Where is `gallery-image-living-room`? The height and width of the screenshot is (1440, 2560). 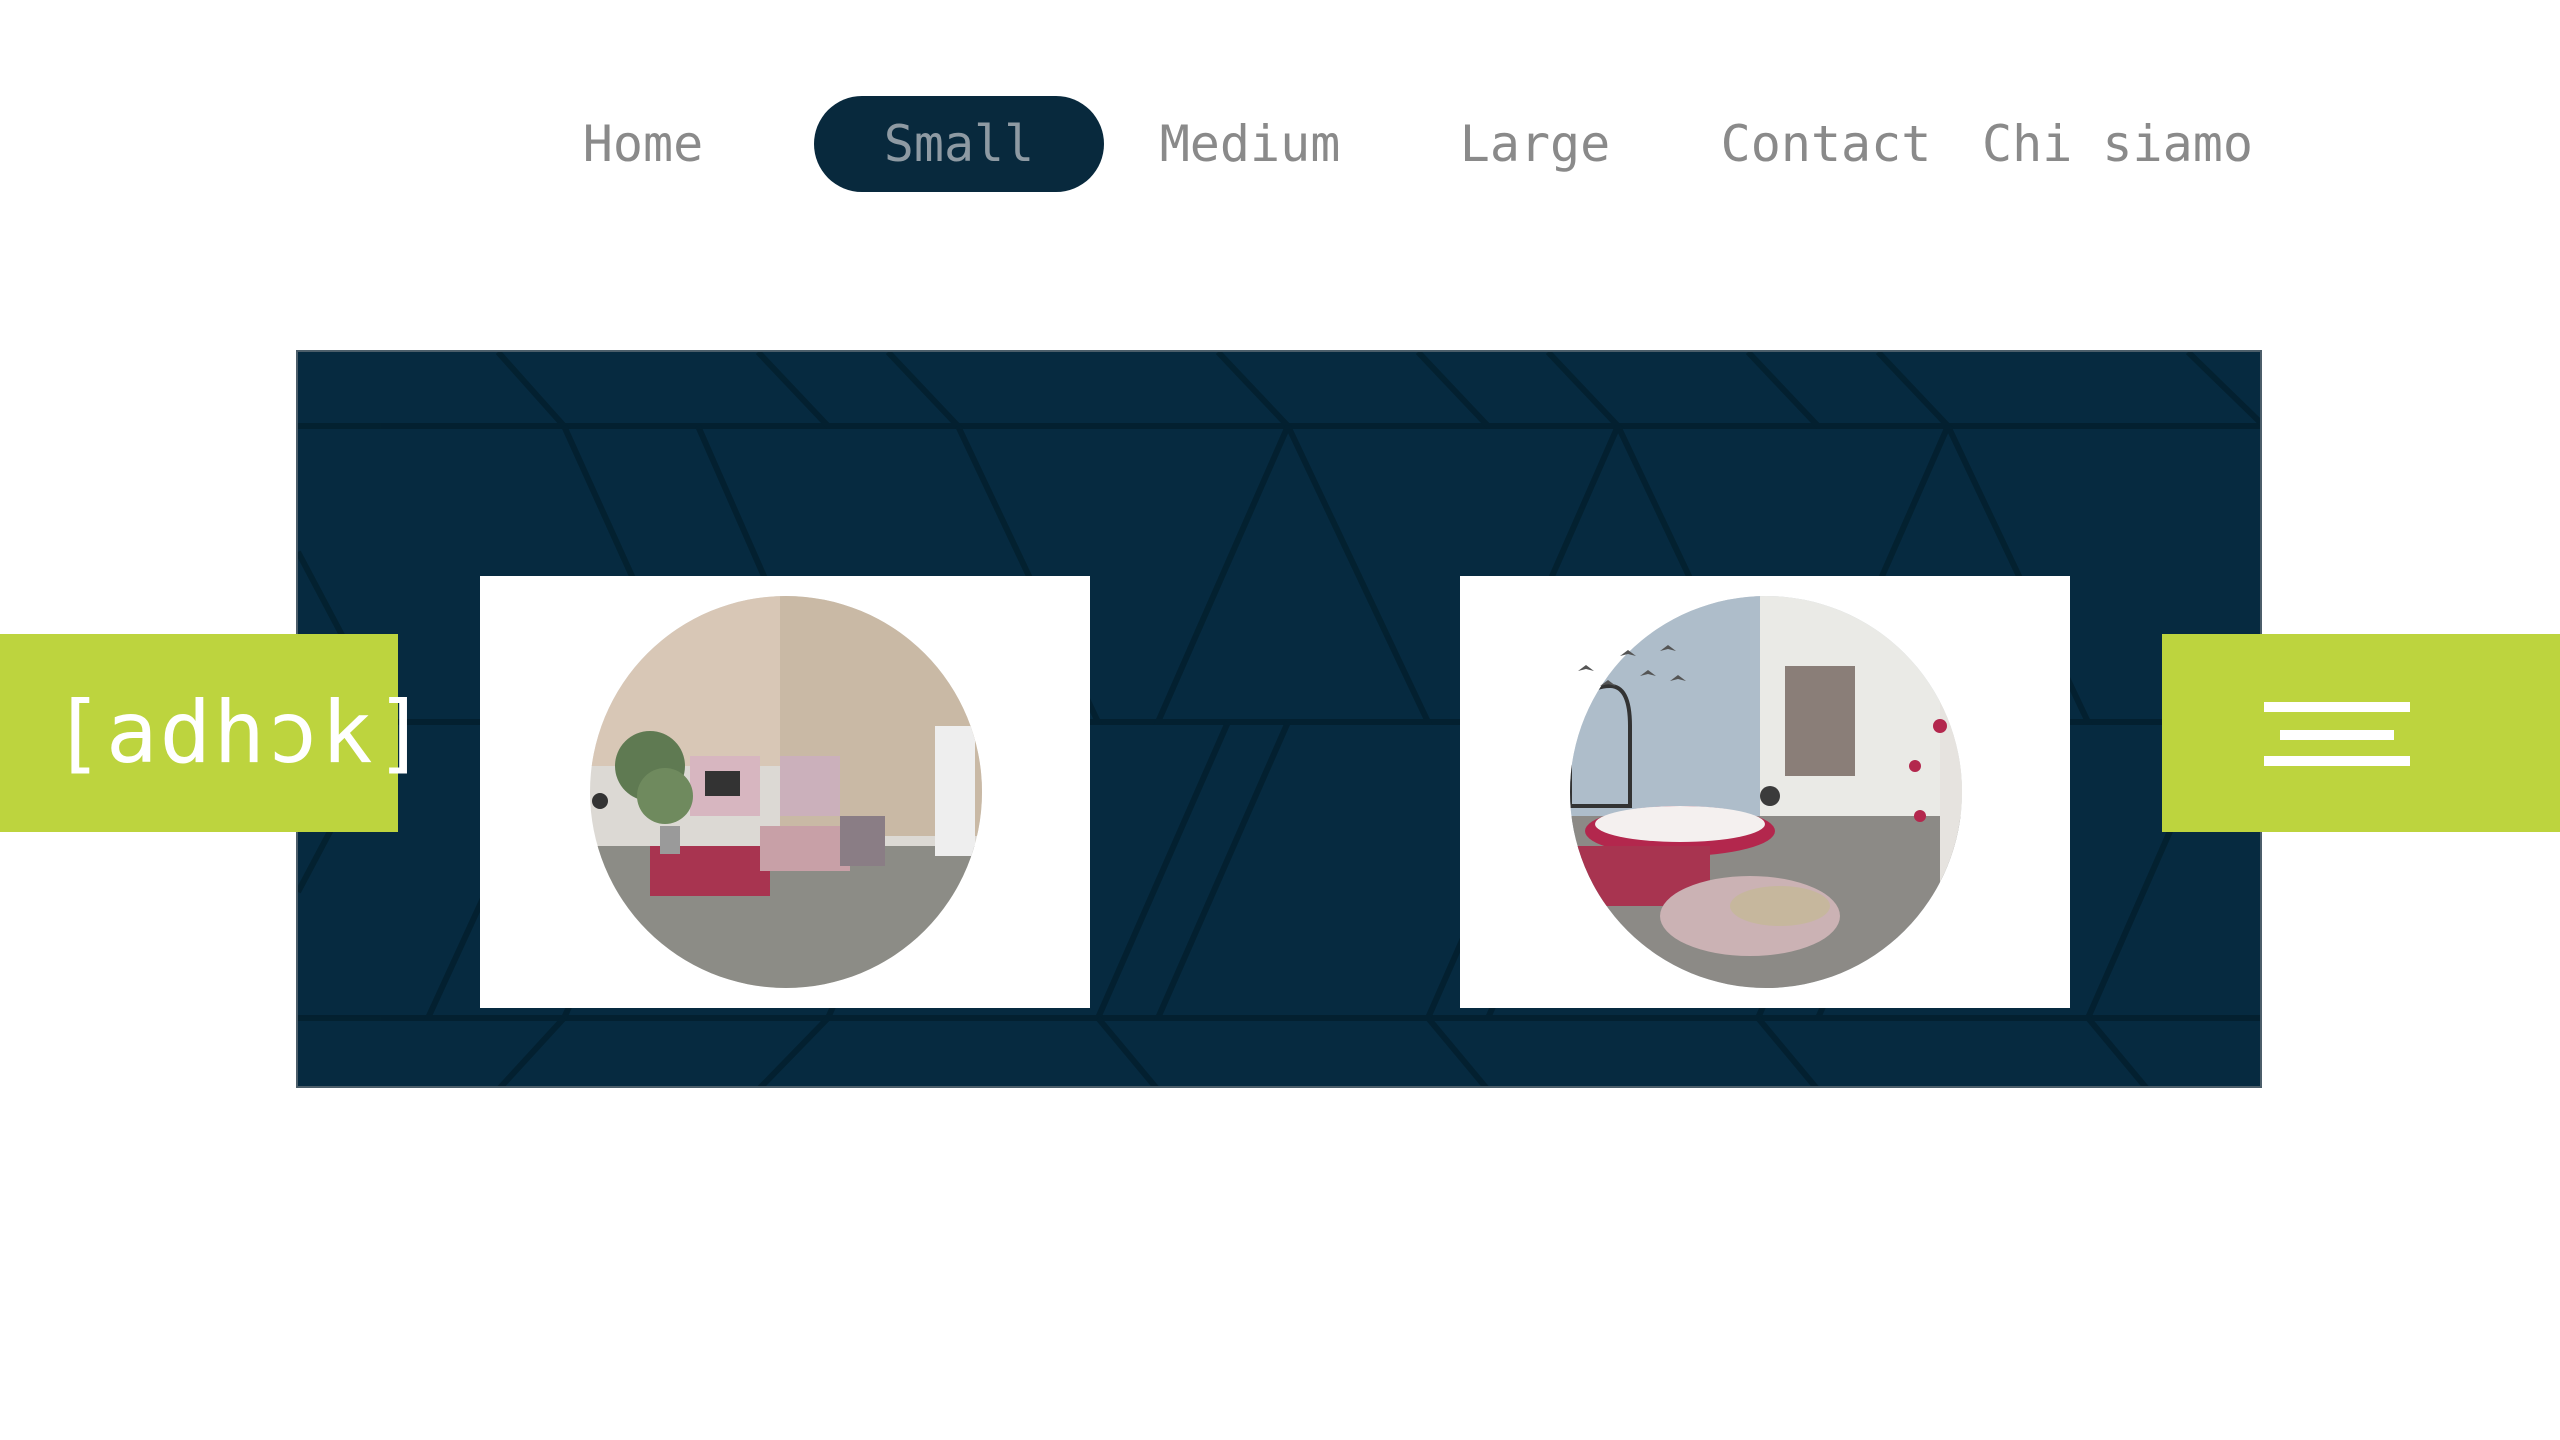
gallery-image-living-room is located at coordinates (785, 792).